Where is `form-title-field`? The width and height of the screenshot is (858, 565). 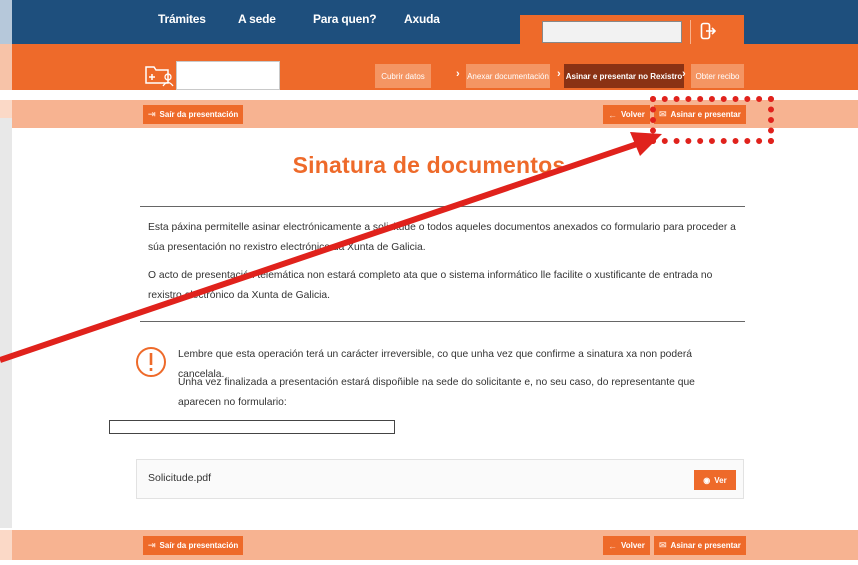 form-title-field is located at coordinates (228, 75).